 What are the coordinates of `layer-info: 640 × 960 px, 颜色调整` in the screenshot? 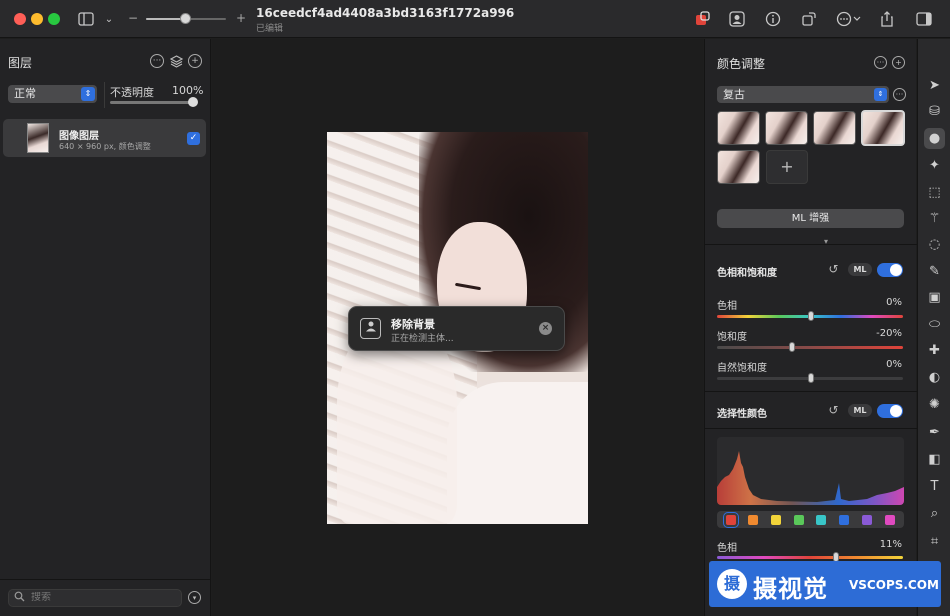 It's located at (105, 146).